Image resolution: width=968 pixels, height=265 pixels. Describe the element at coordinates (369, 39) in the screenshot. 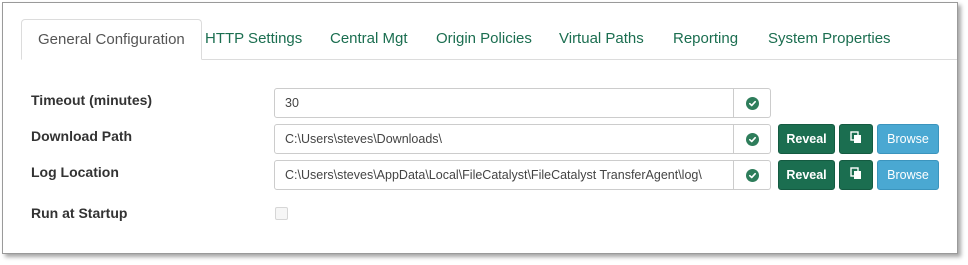

I see `tab-central-mgt: Central Mgt` at that location.